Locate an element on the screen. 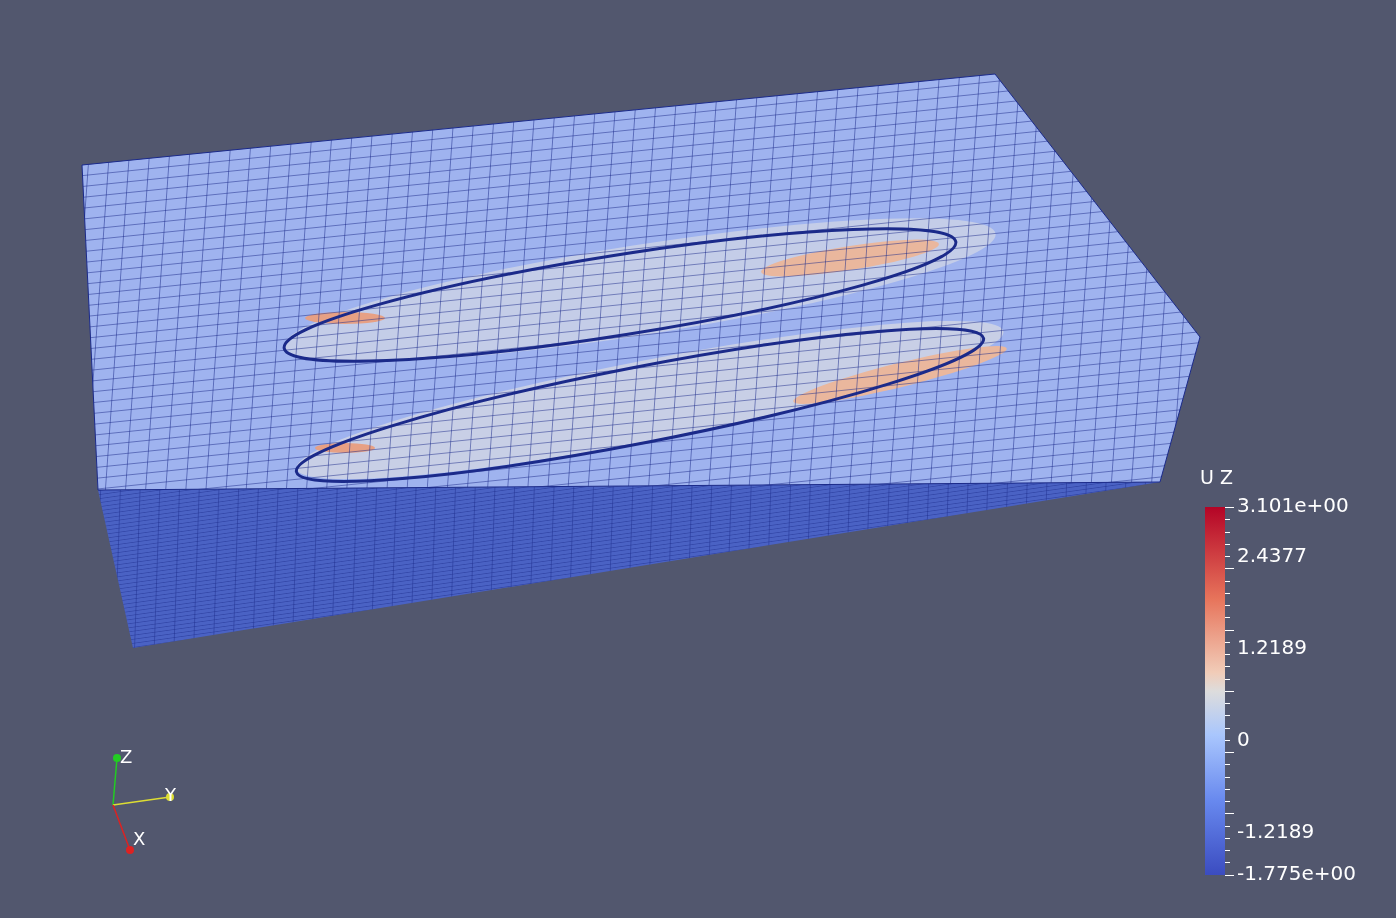 This screenshot has height=918, width=1396. legend-title: U Z is located at coordinates (1216, 477).